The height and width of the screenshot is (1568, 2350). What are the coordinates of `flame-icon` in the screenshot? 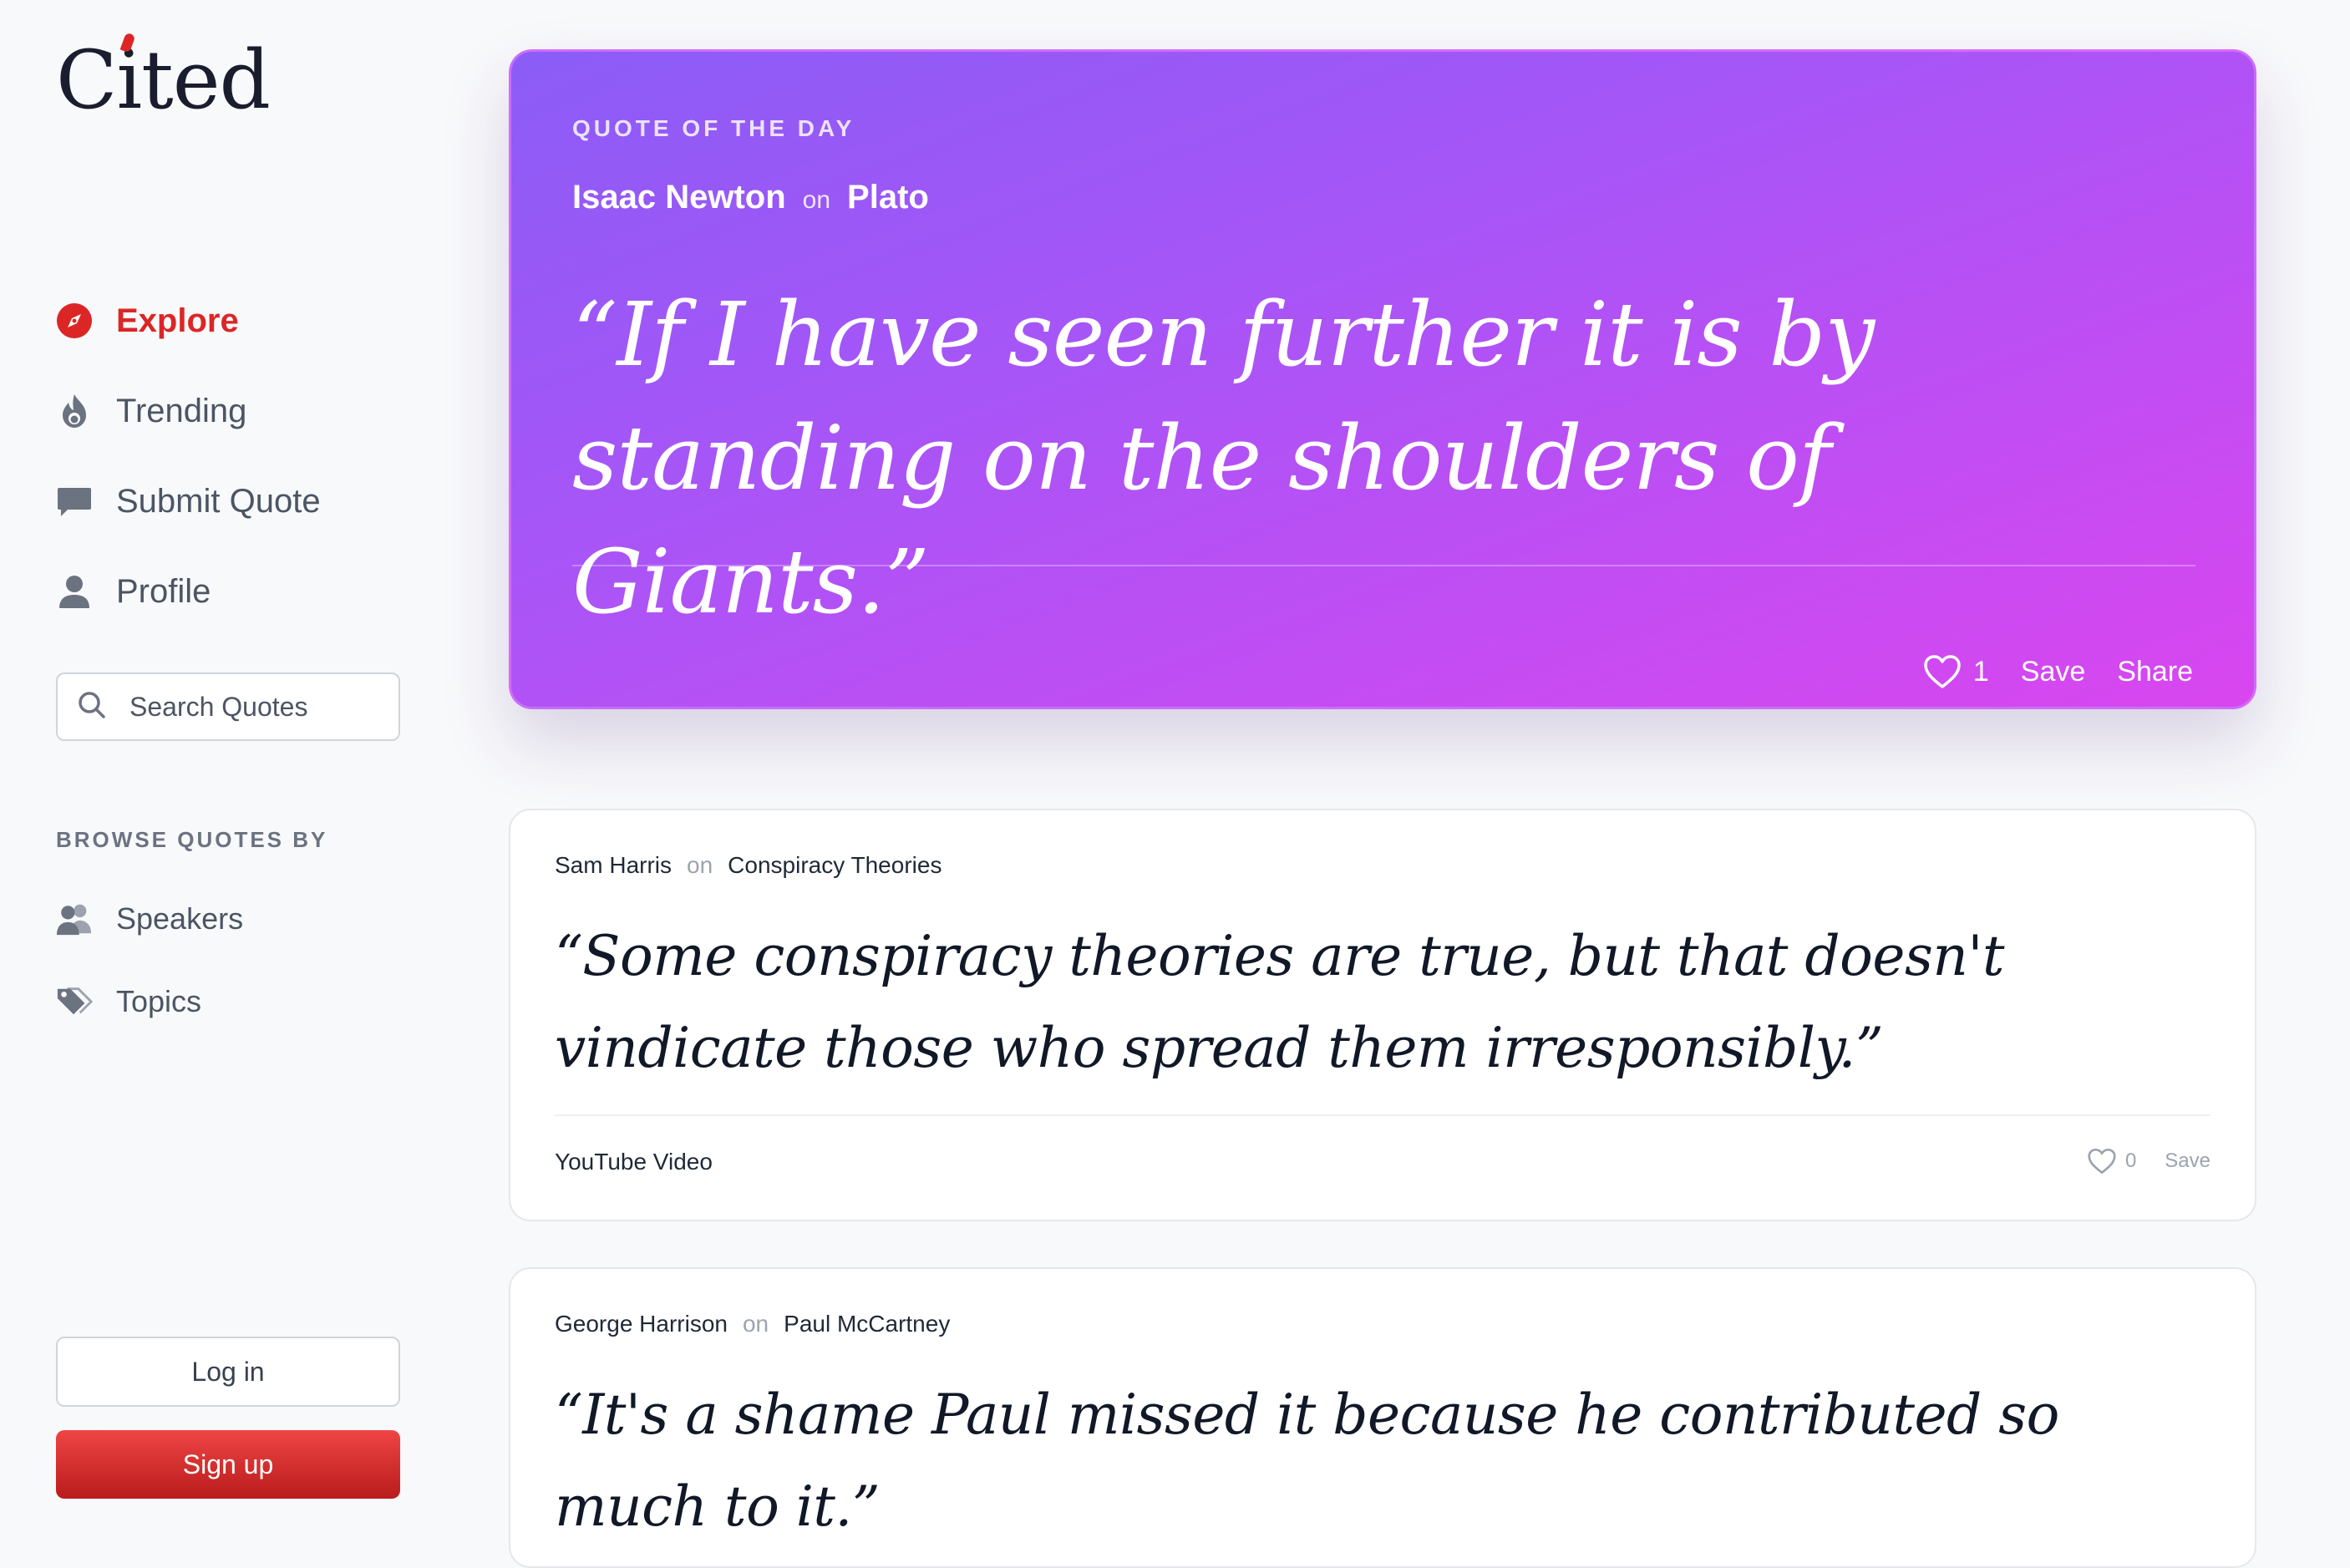 It's located at (74, 411).